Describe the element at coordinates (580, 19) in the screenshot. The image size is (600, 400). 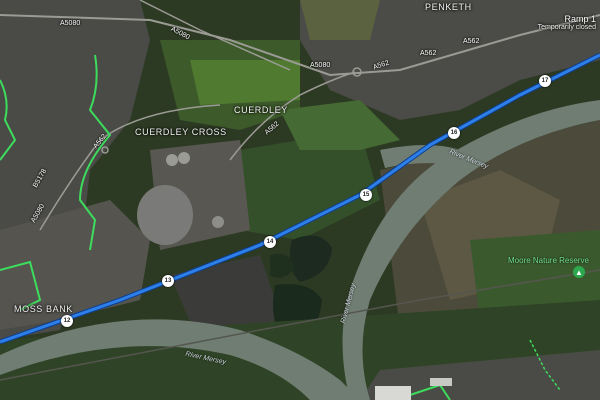
I see `notice-title: Ramp 1` at that location.